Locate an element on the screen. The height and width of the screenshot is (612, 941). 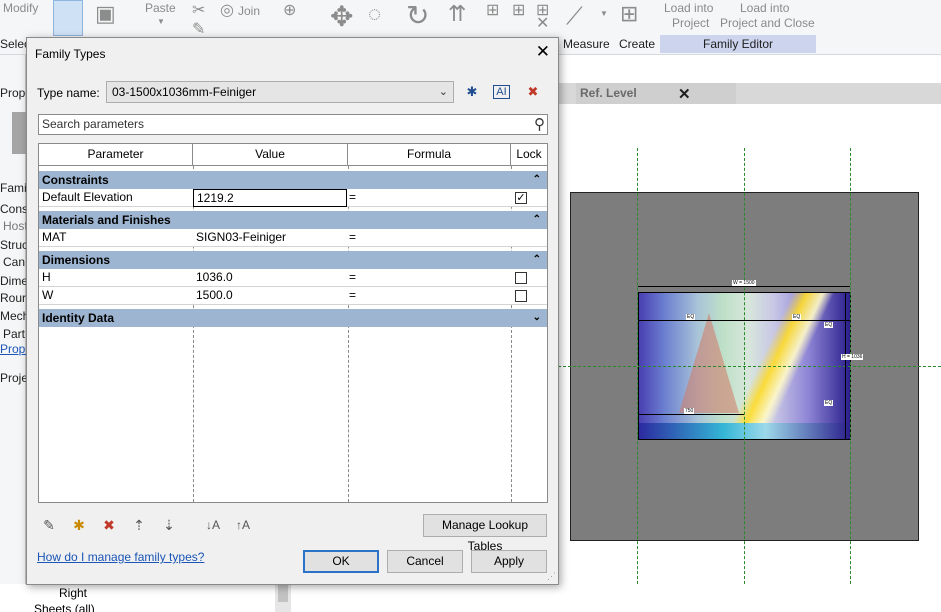
measure-label: Measure is located at coordinates (586, 44).